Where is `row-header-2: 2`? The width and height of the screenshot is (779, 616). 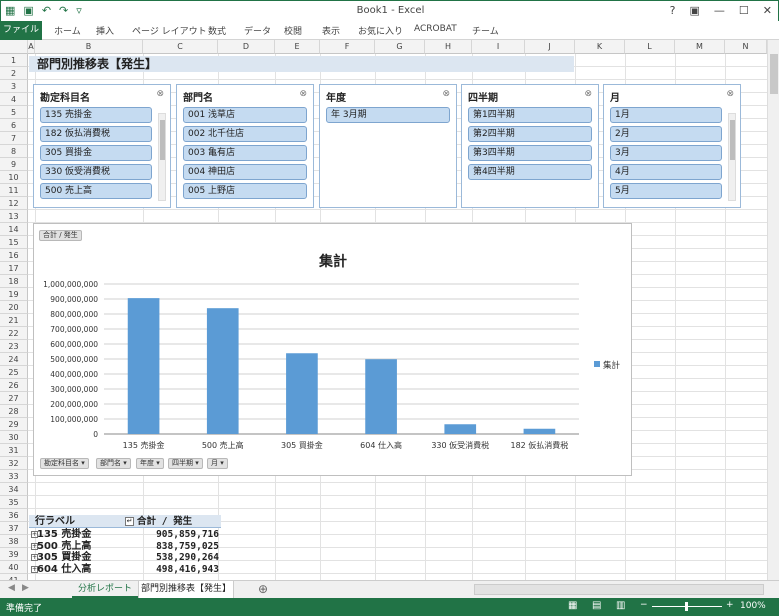
row-header-2: 2 is located at coordinates (14, 73).